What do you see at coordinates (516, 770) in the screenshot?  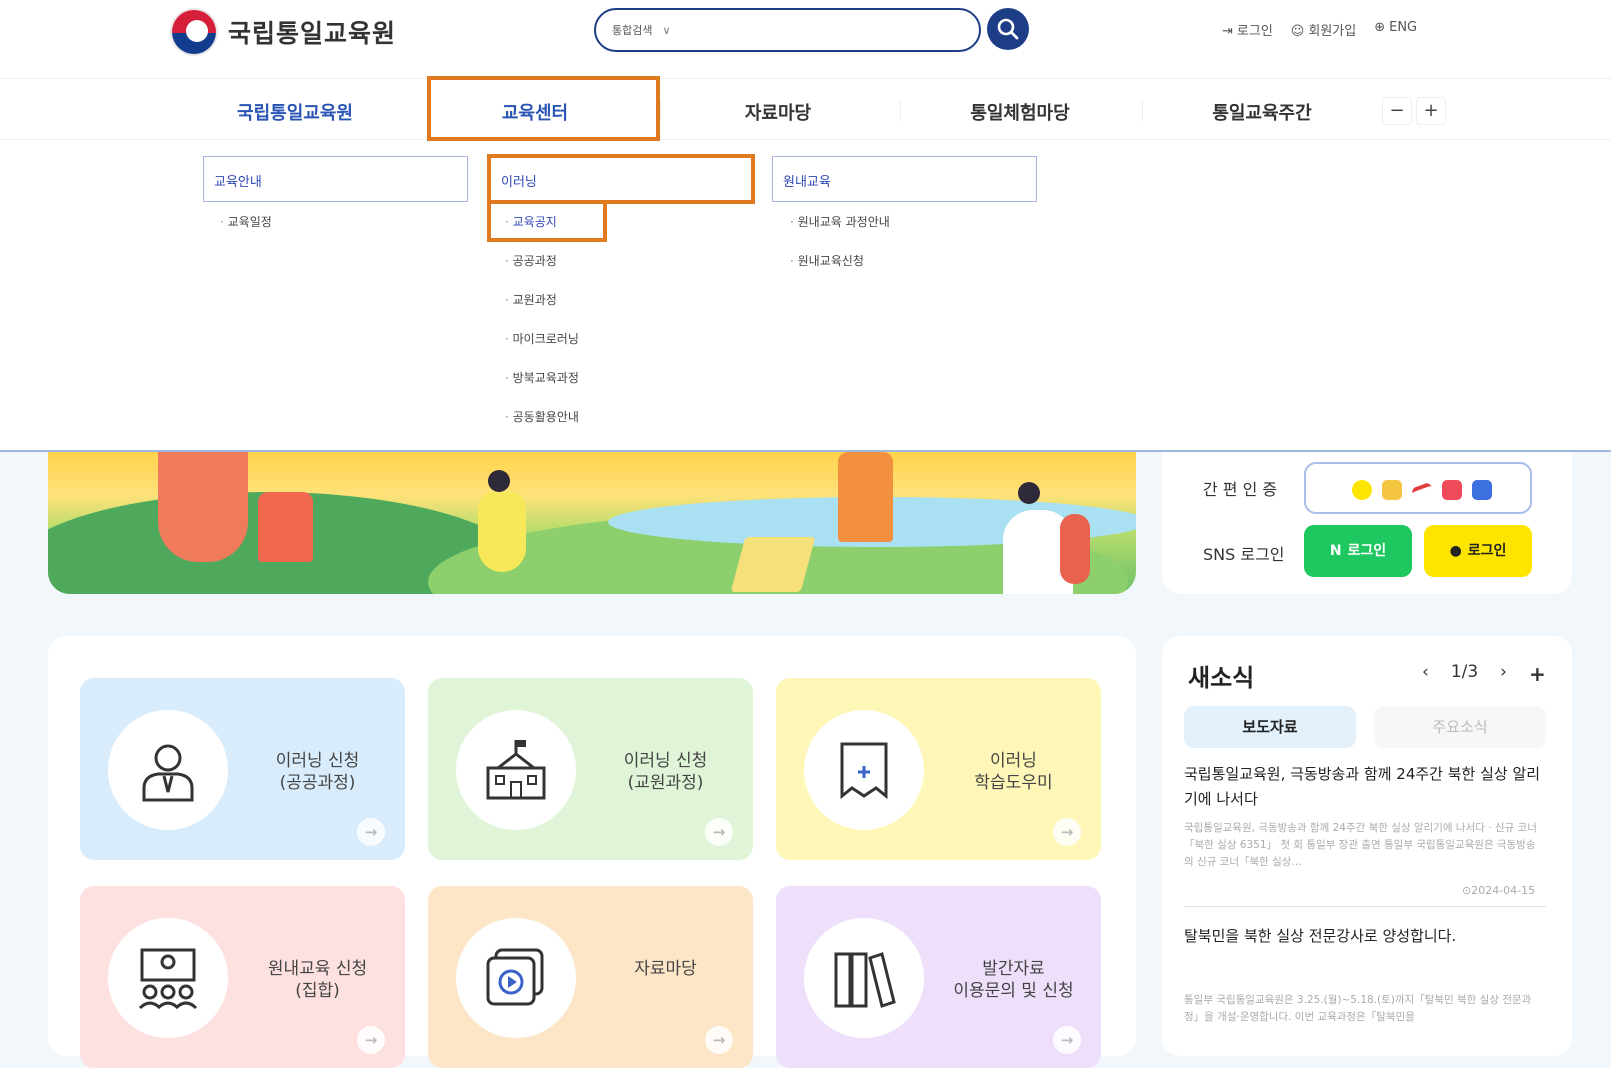 I see `school-icon` at bounding box center [516, 770].